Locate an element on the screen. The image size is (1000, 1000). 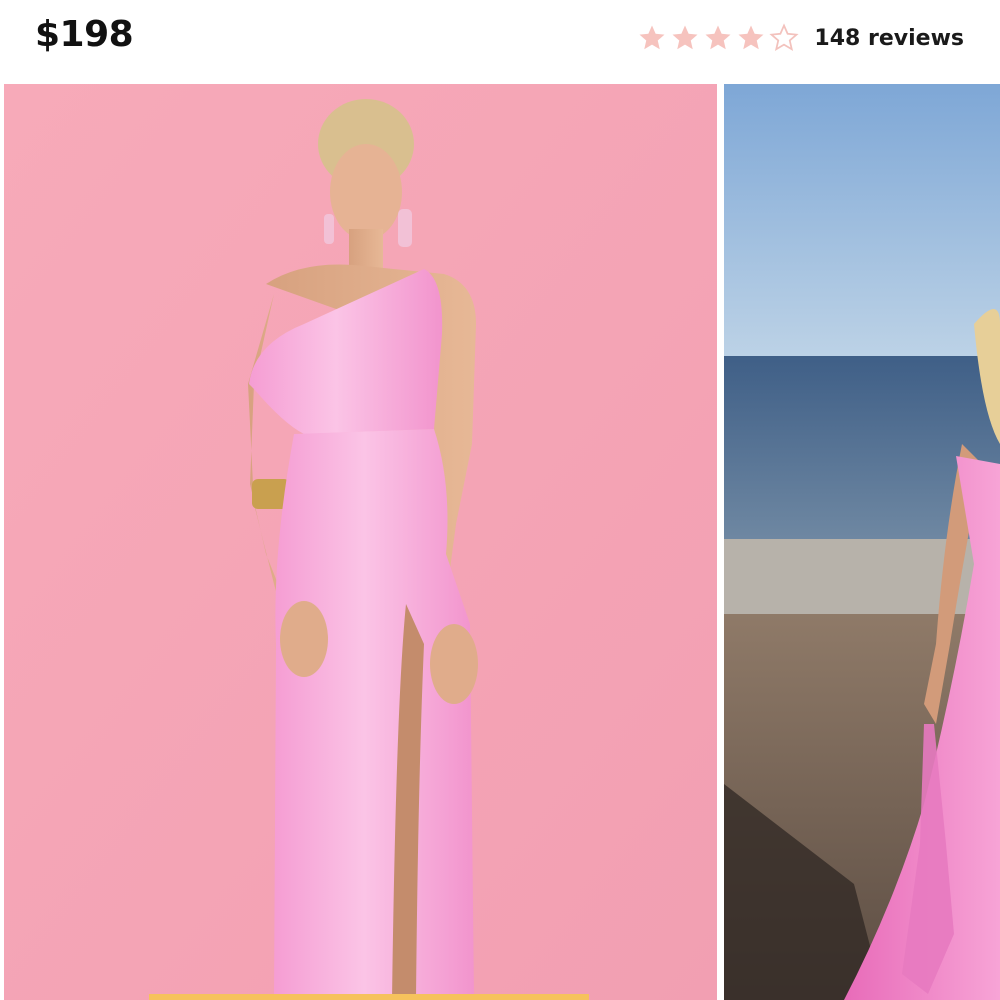
product-header: $198 148 reviews is located at coordinates (500, 42).